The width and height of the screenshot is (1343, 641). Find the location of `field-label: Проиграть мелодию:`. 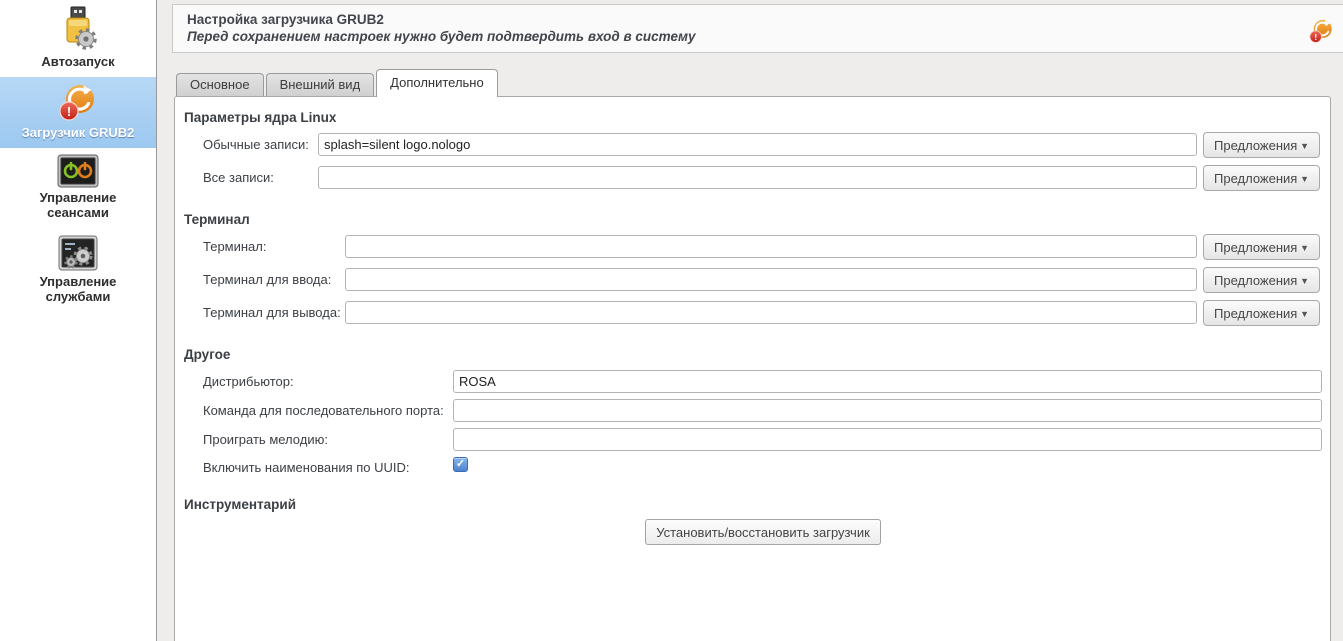

field-label: Проиграть мелодию: is located at coordinates (265, 439).